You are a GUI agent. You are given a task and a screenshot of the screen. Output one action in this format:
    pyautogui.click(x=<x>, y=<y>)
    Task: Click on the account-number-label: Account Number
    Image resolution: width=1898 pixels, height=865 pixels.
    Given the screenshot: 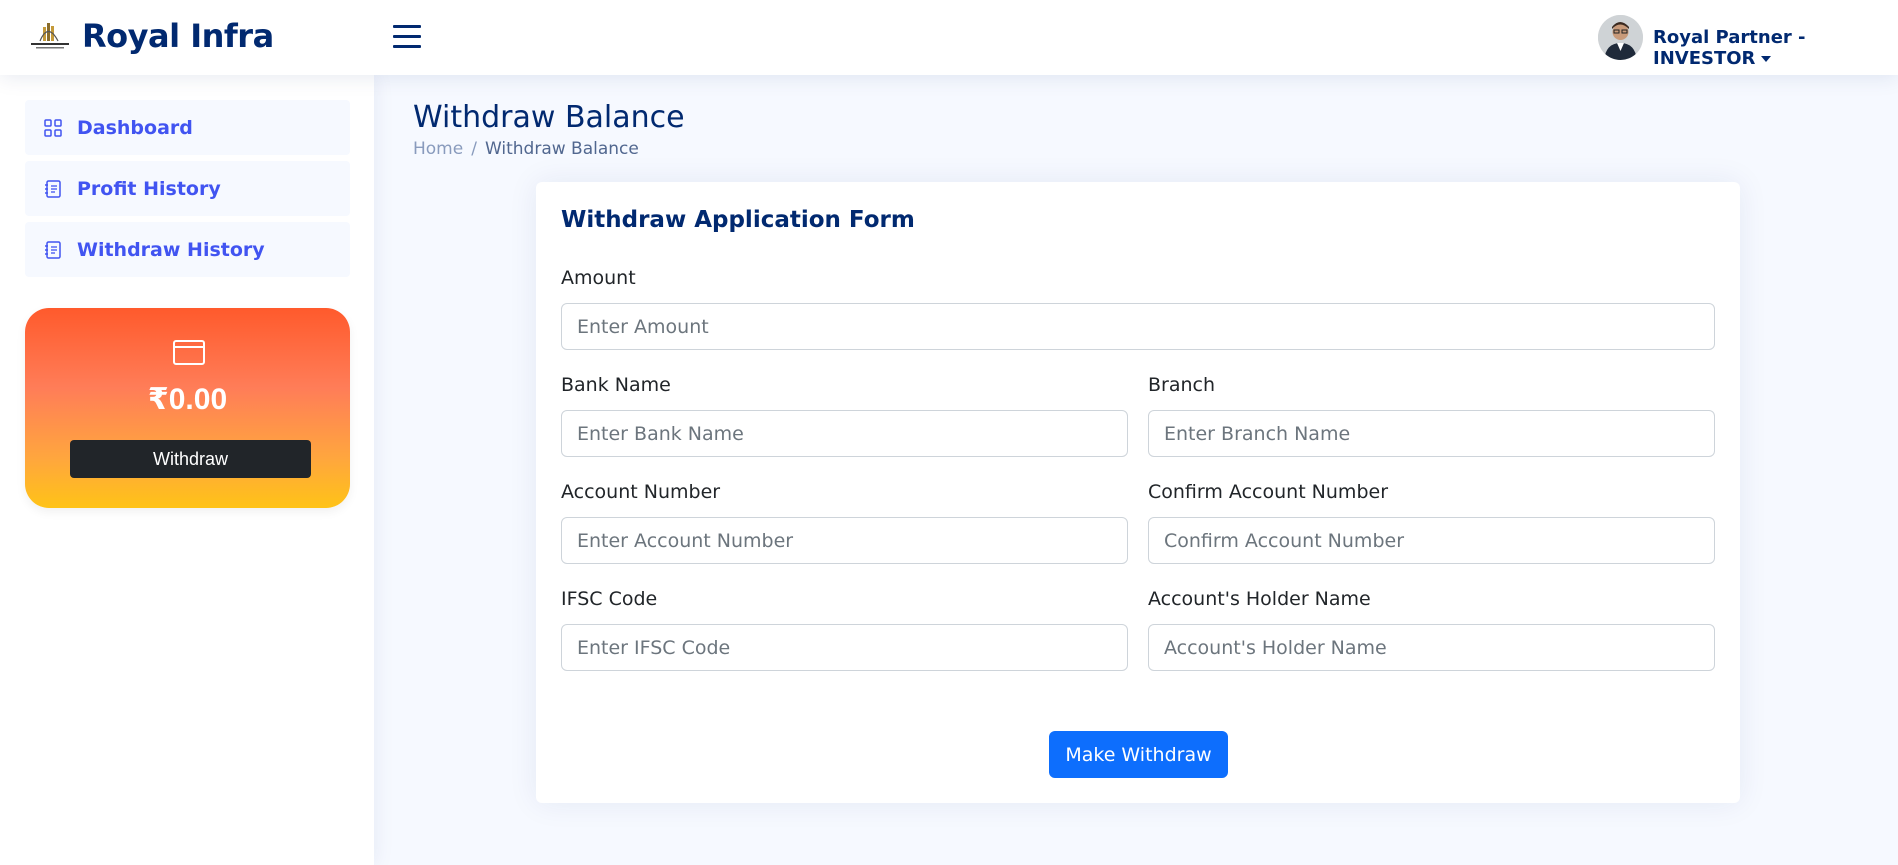 What is the action you would take?
    pyautogui.click(x=641, y=492)
    